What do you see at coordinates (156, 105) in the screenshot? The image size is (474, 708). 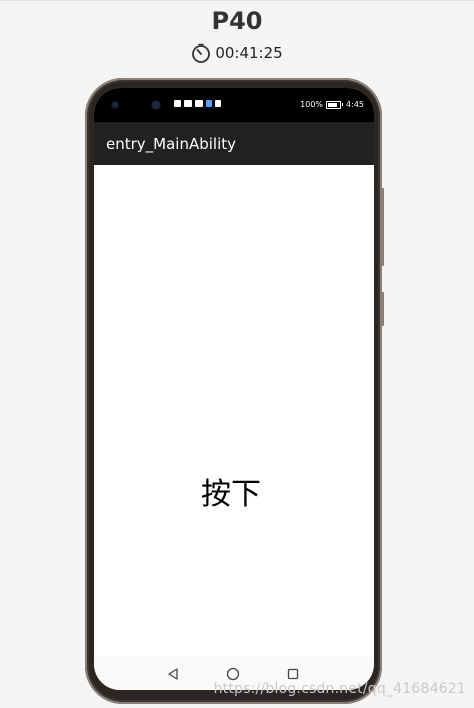 I see `front-camera-icon` at bounding box center [156, 105].